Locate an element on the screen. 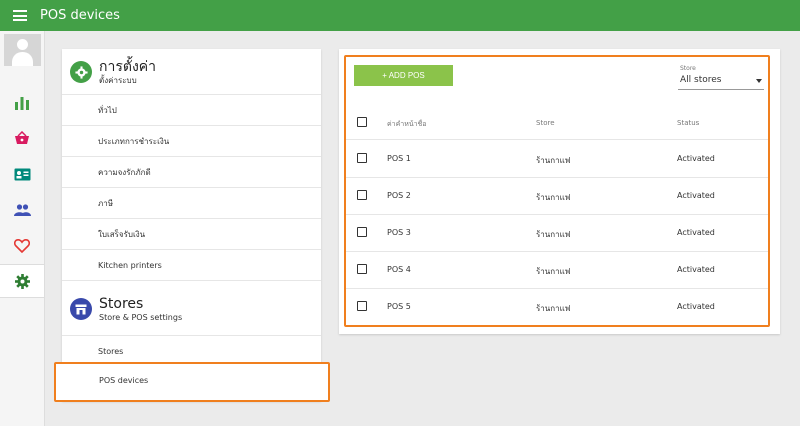 This screenshot has width=800, height=426. column-header-store: Store is located at coordinates (545, 123).